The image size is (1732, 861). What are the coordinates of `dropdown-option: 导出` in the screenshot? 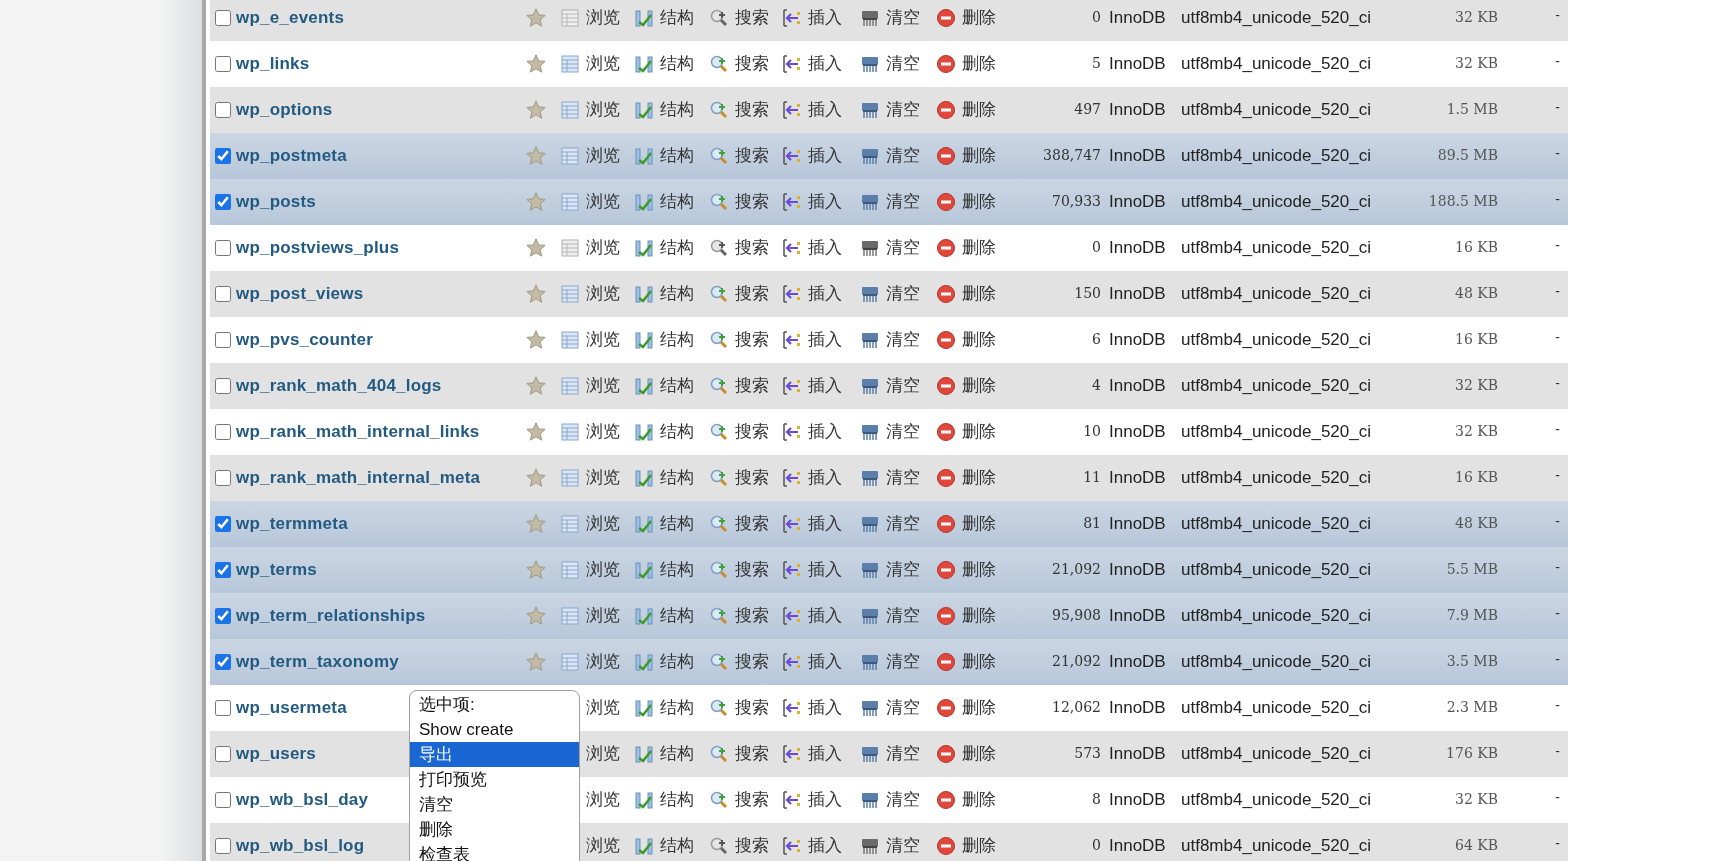 It's located at (494, 754).